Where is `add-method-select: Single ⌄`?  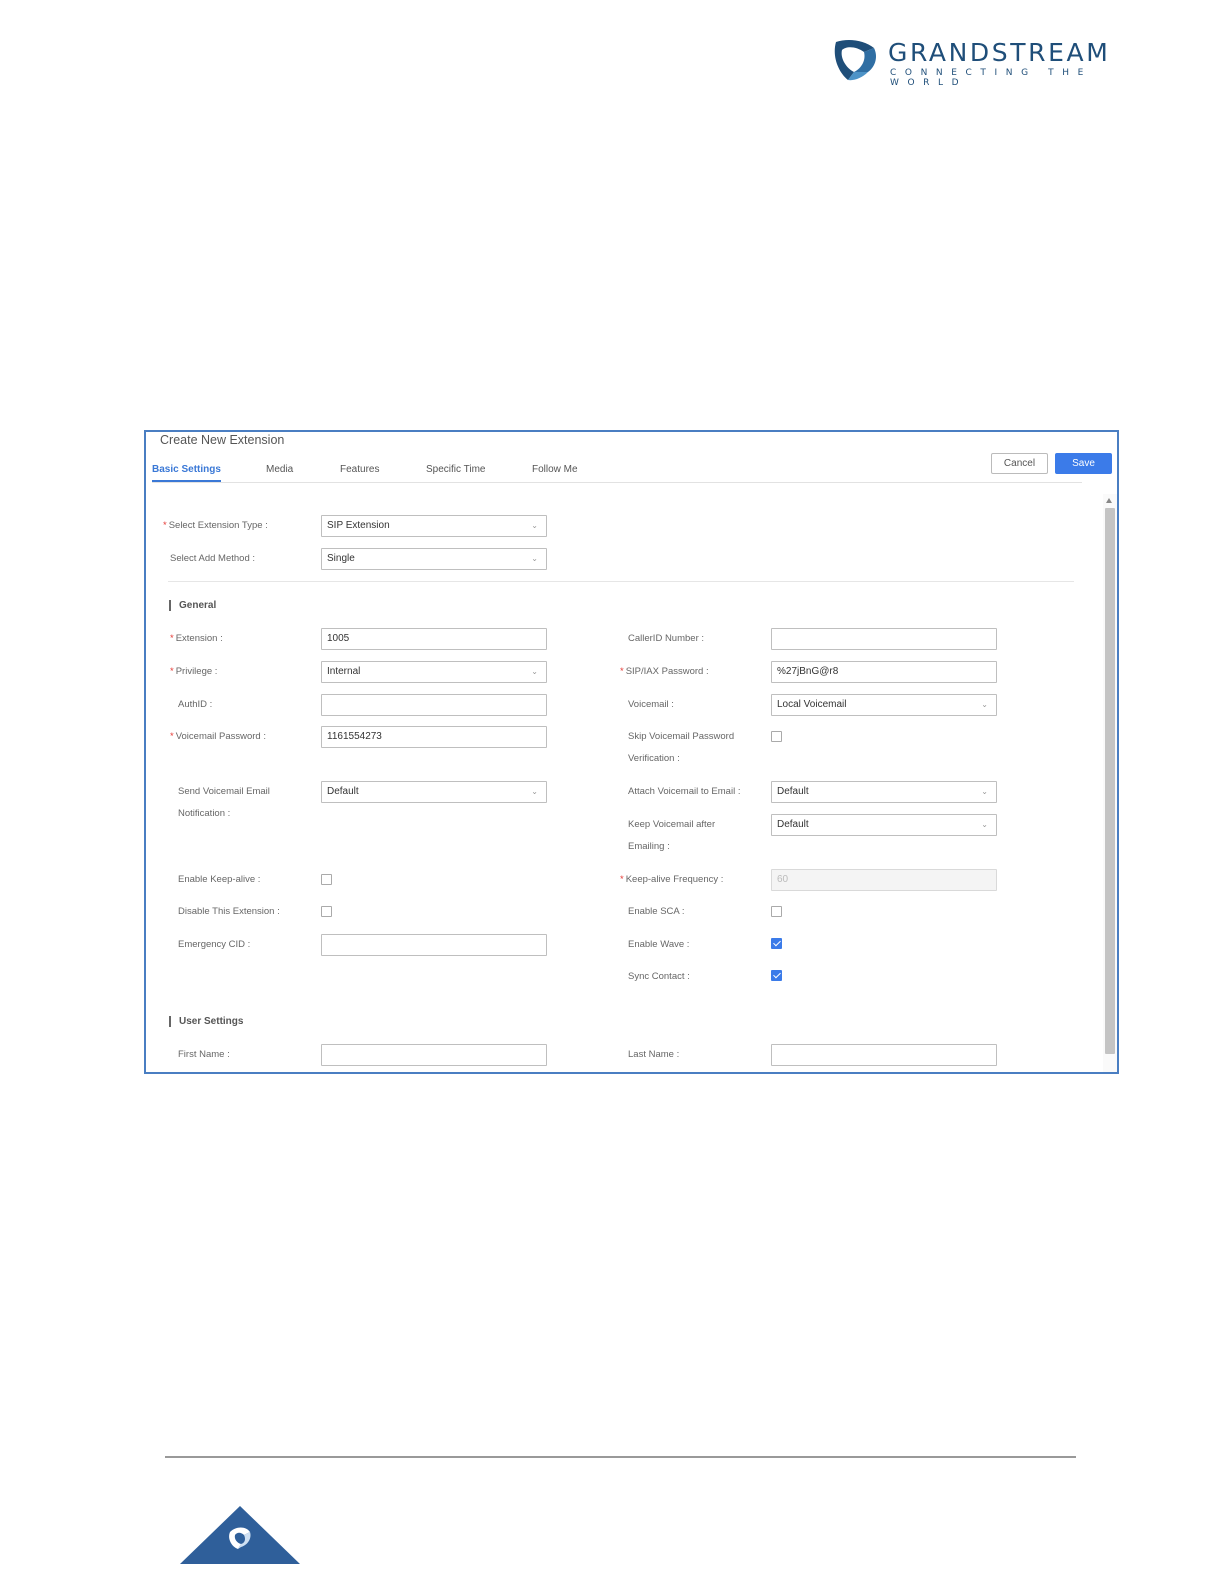
add-method-select: Single ⌄ is located at coordinates (434, 559).